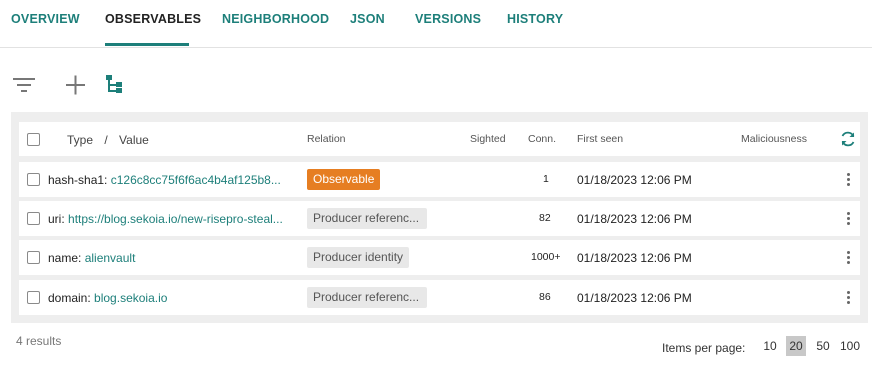 This screenshot has width=883, height=366. Describe the element at coordinates (448, 19) in the screenshot. I see `tab-versions: VERSIONS` at that location.